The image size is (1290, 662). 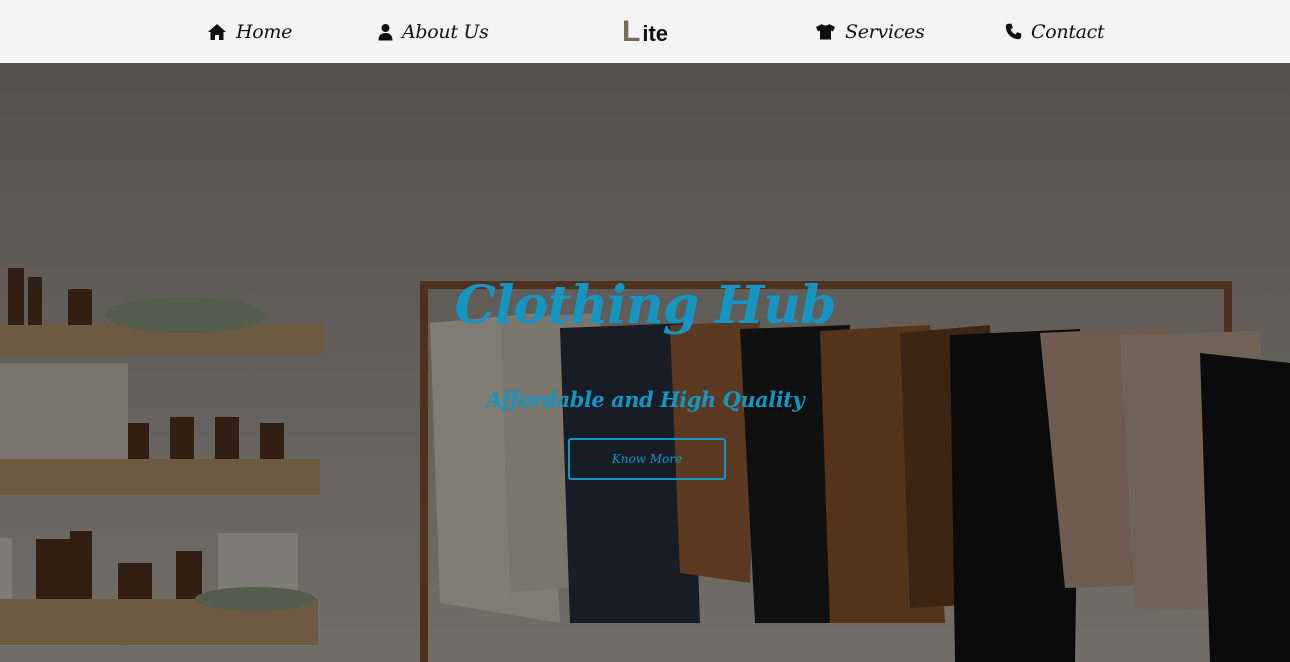 What do you see at coordinates (825, 31) in the screenshot?
I see `tshirt-icon` at bounding box center [825, 31].